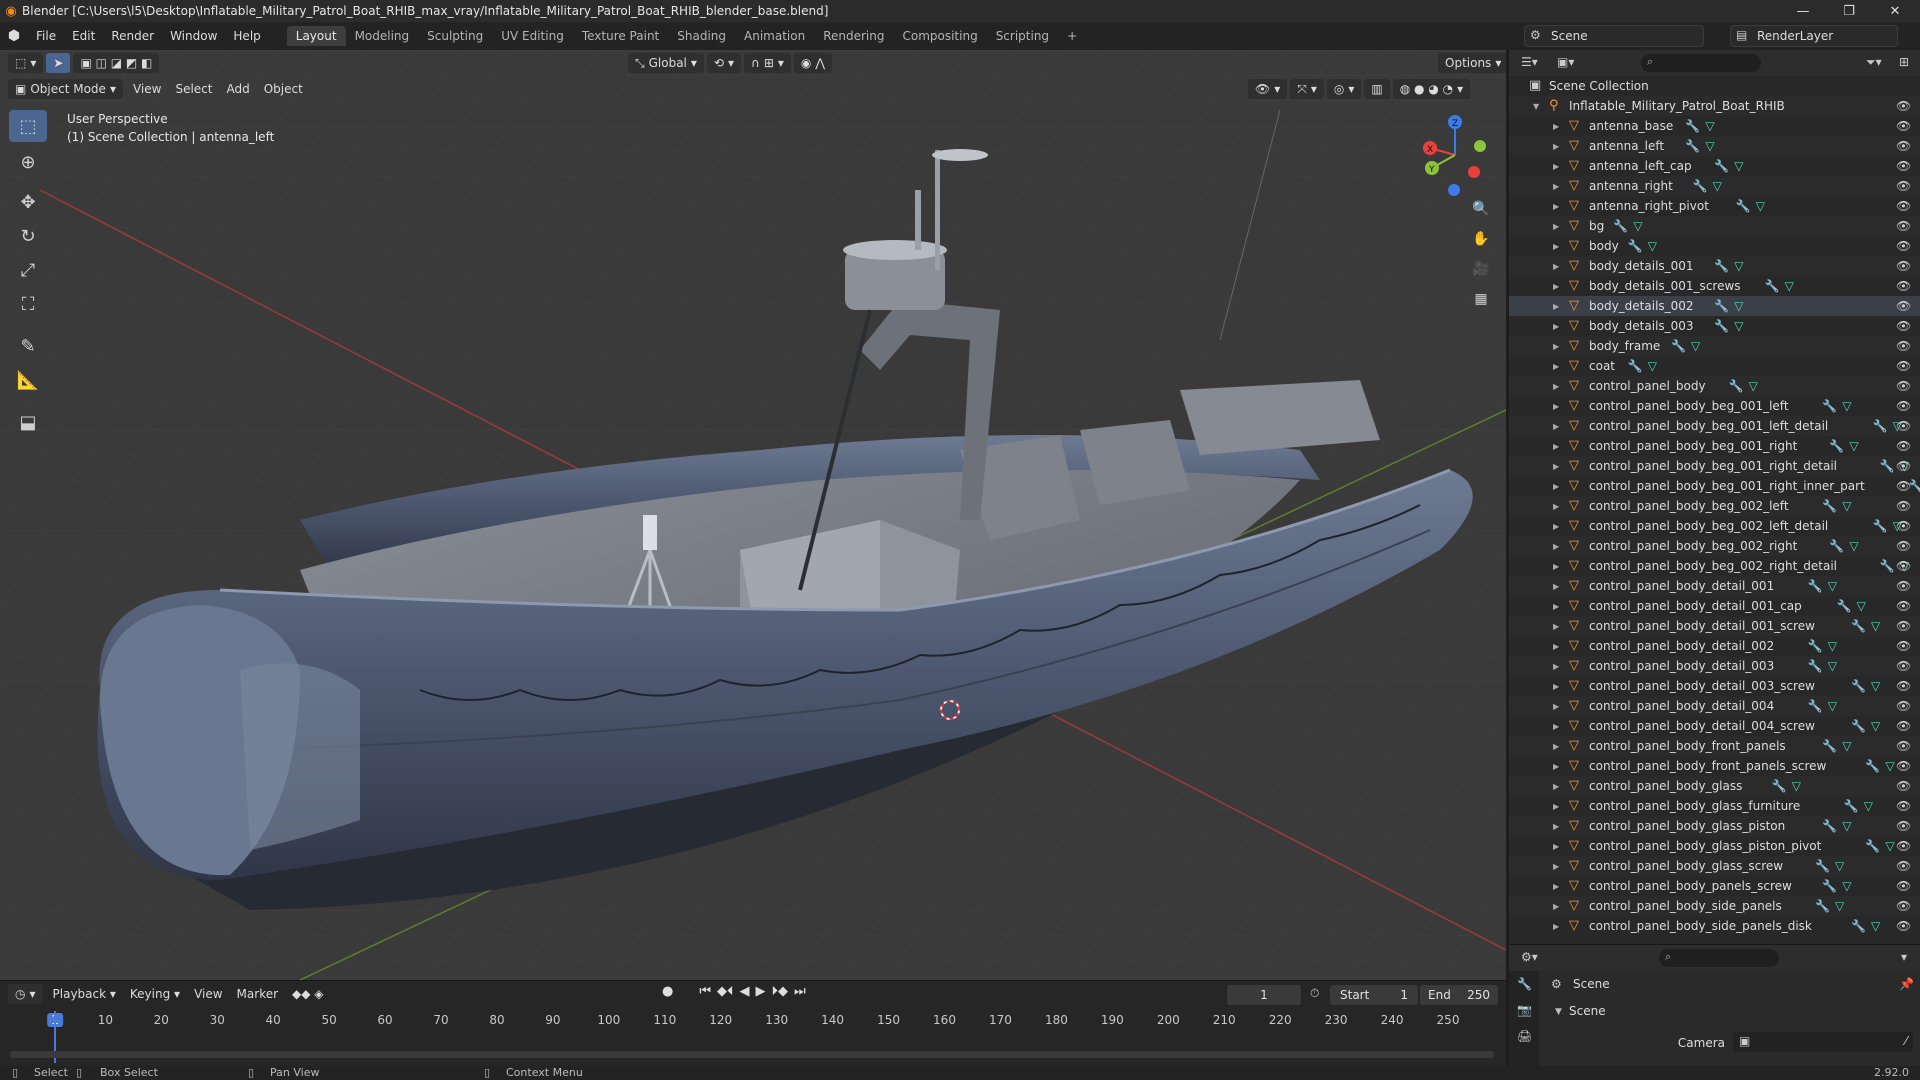 This screenshot has height=1080, width=1920. What do you see at coordinates (1459, 995) in the screenshot?
I see `end-frame-field: End 250` at bounding box center [1459, 995].